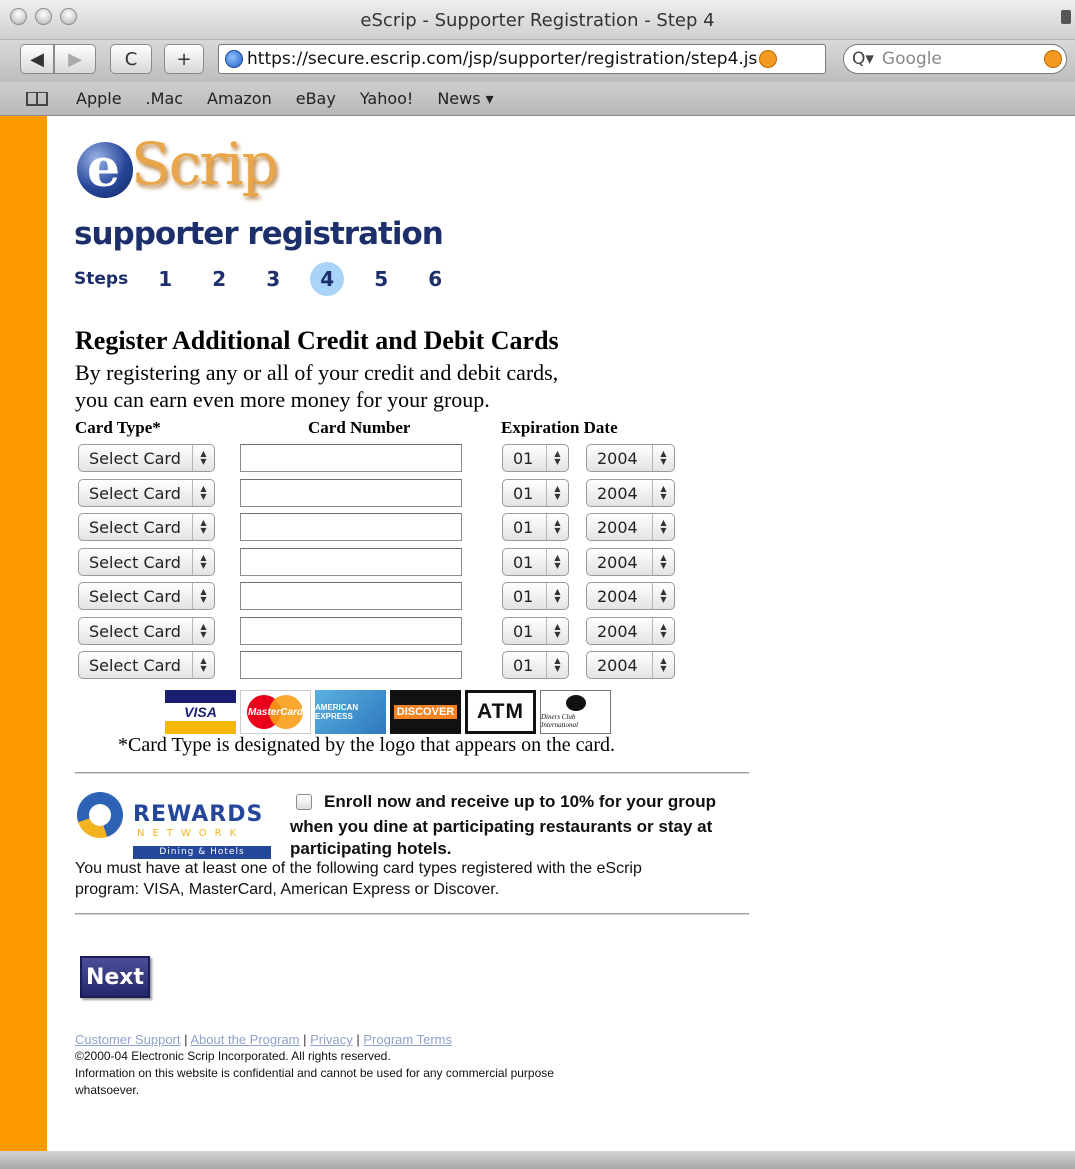 The image size is (1075, 1169). Describe the element at coordinates (239, 98) in the screenshot. I see `bookmark-amazon: Amazon` at that location.